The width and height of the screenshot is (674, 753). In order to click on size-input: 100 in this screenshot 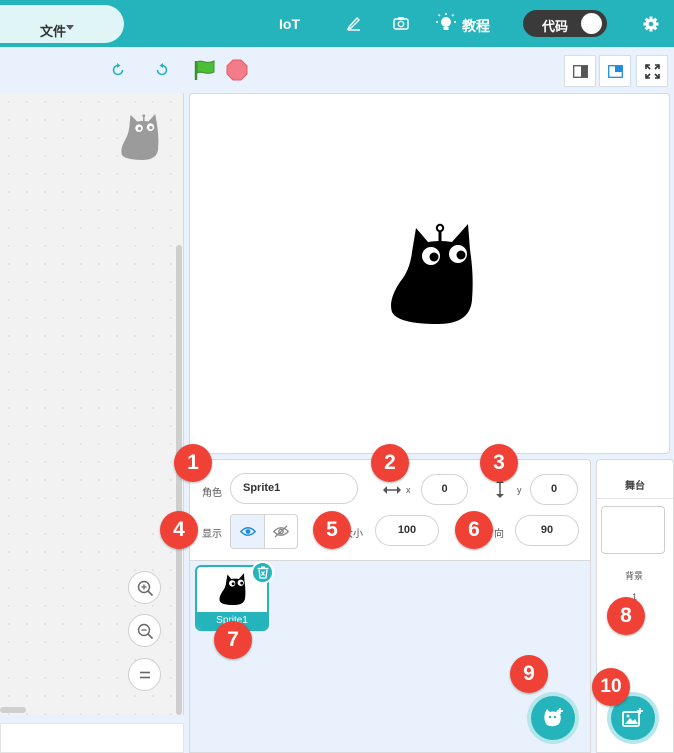, I will do `click(407, 530)`.